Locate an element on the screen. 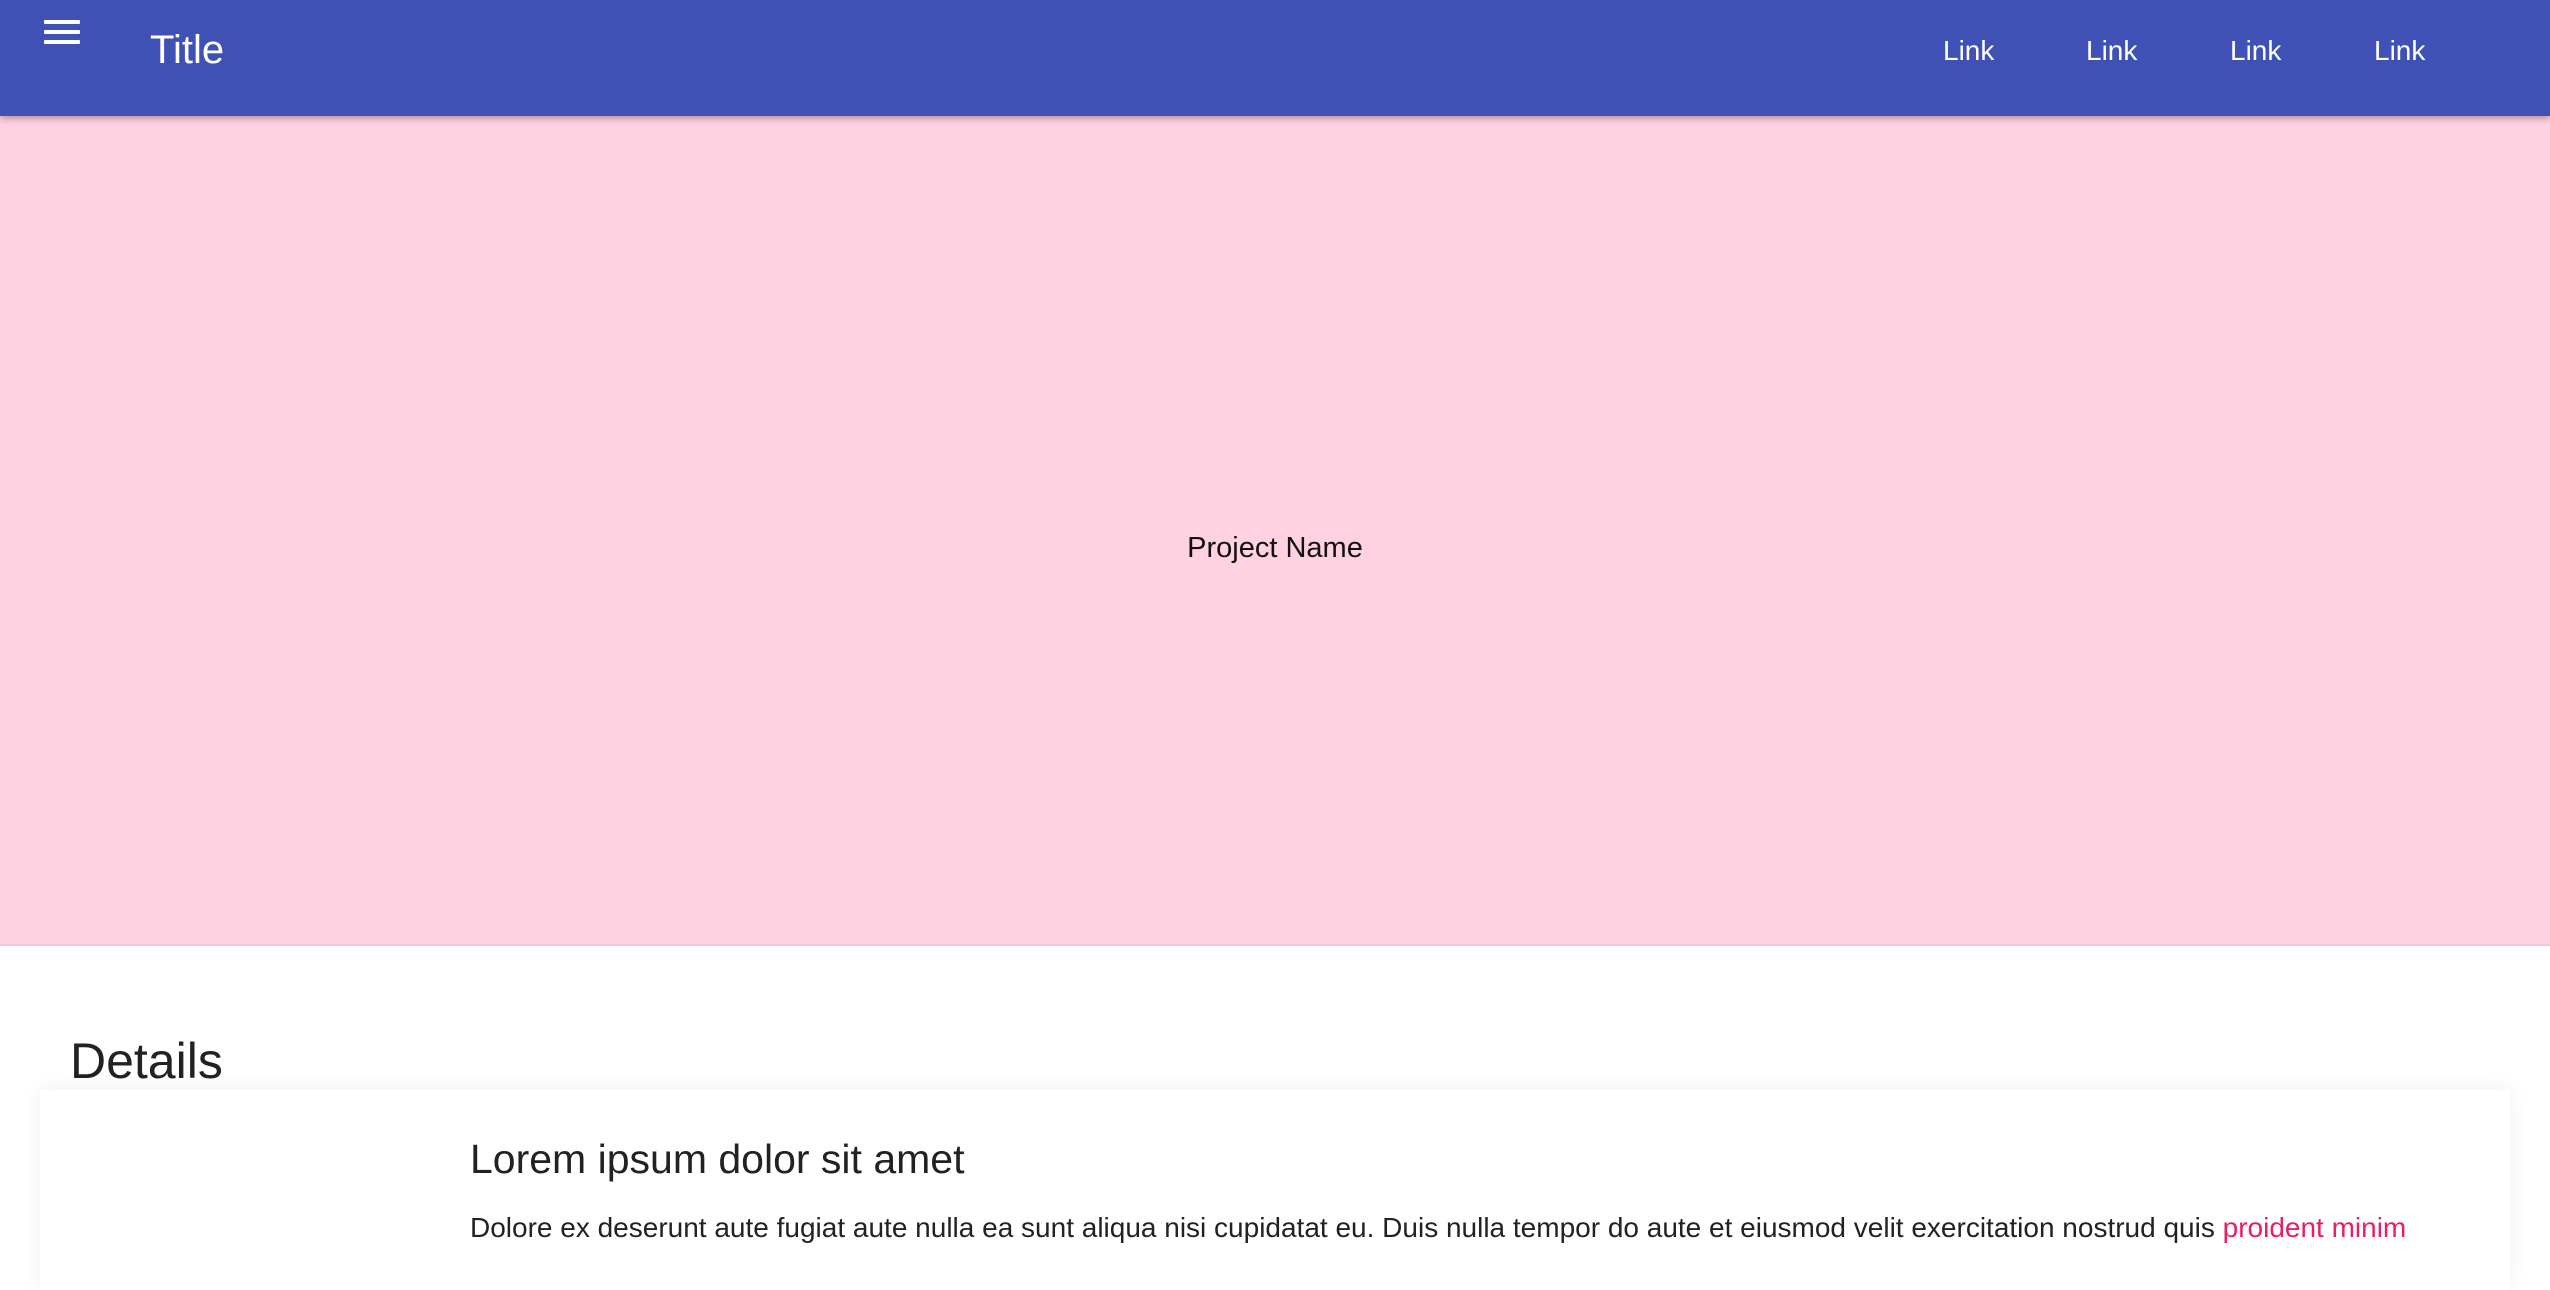 This screenshot has width=2550, height=1290. app-bar: Title Link Link Link Link is located at coordinates (1275, 58).